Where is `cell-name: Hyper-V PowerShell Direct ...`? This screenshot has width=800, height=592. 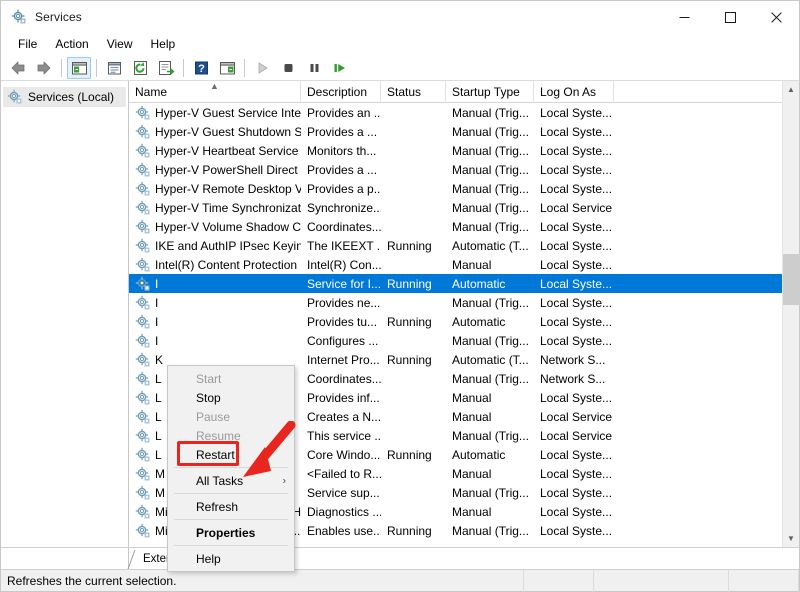
cell-name: Hyper-V PowerShell Direct ... is located at coordinates (215, 170).